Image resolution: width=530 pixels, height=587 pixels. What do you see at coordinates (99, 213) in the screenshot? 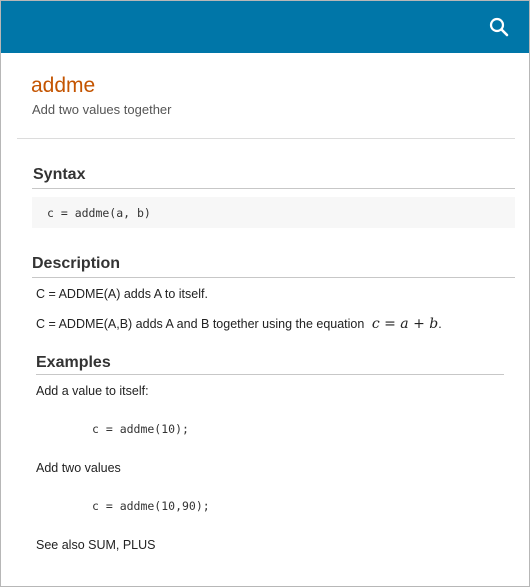
I see `syntax-code: c = addme(a, b)` at bounding box center [99, 213].